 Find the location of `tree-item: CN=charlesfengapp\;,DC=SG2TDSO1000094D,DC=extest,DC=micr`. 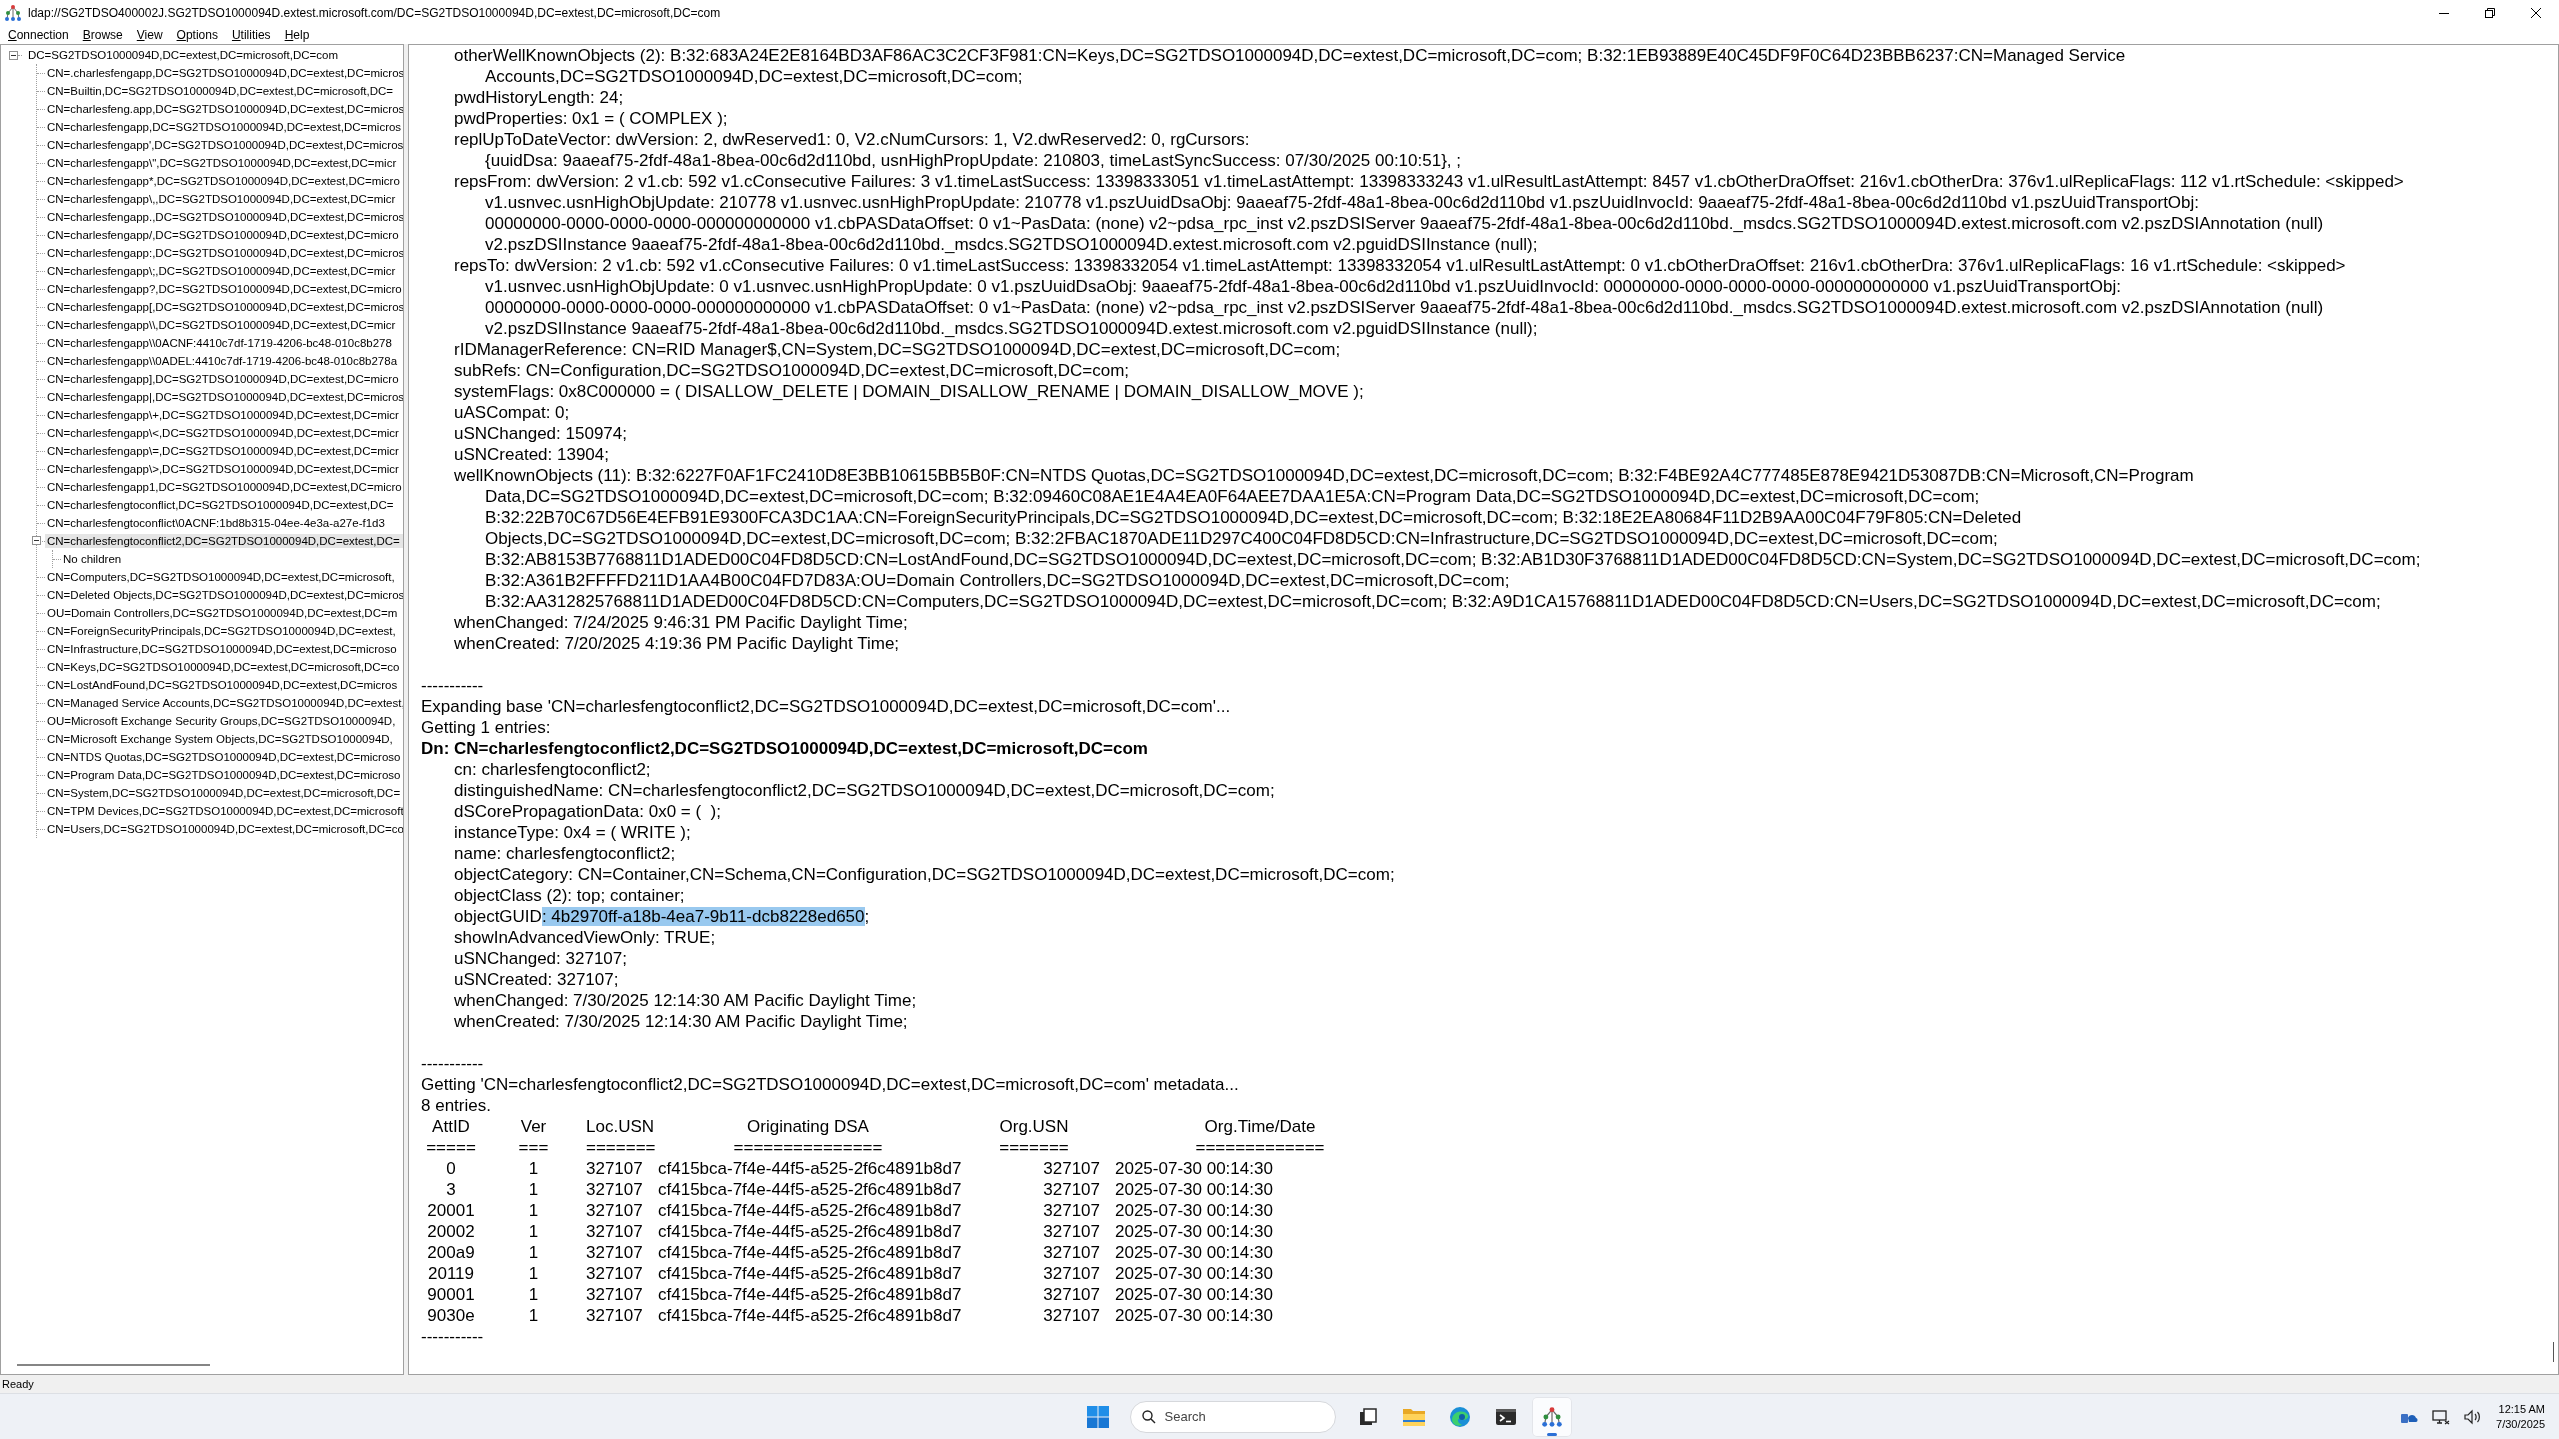

tree-item: CN=charlesfengapp\;,DC=SG2TDSO1000094D,DC=extest,DC=micr is located at coordinates (224, 271).